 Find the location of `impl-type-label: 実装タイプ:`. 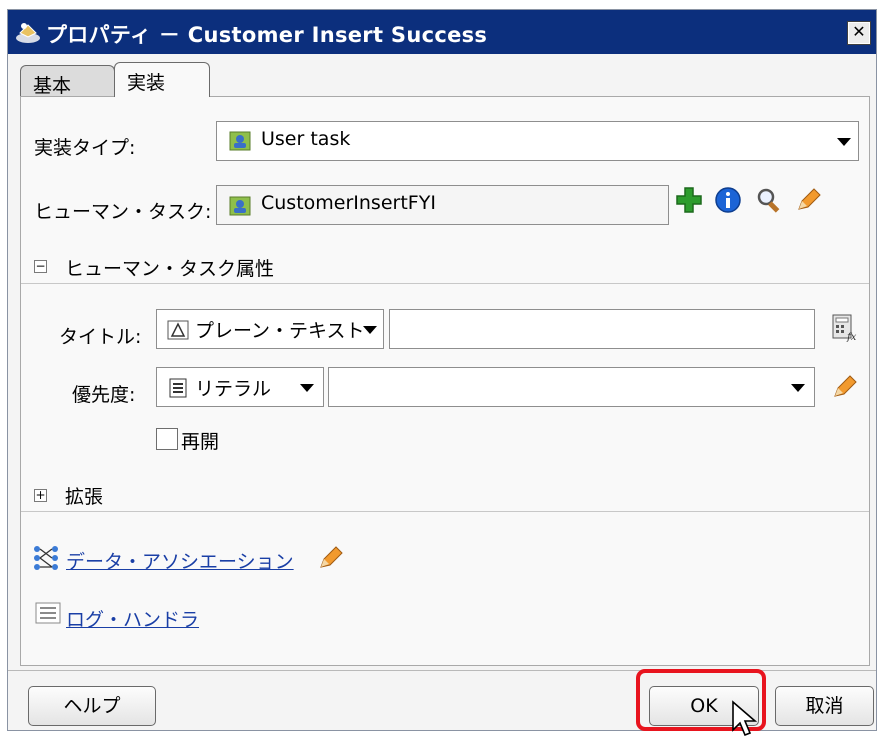

impl-type-label: 実装タイプ: is located at coordinates (85, 148).